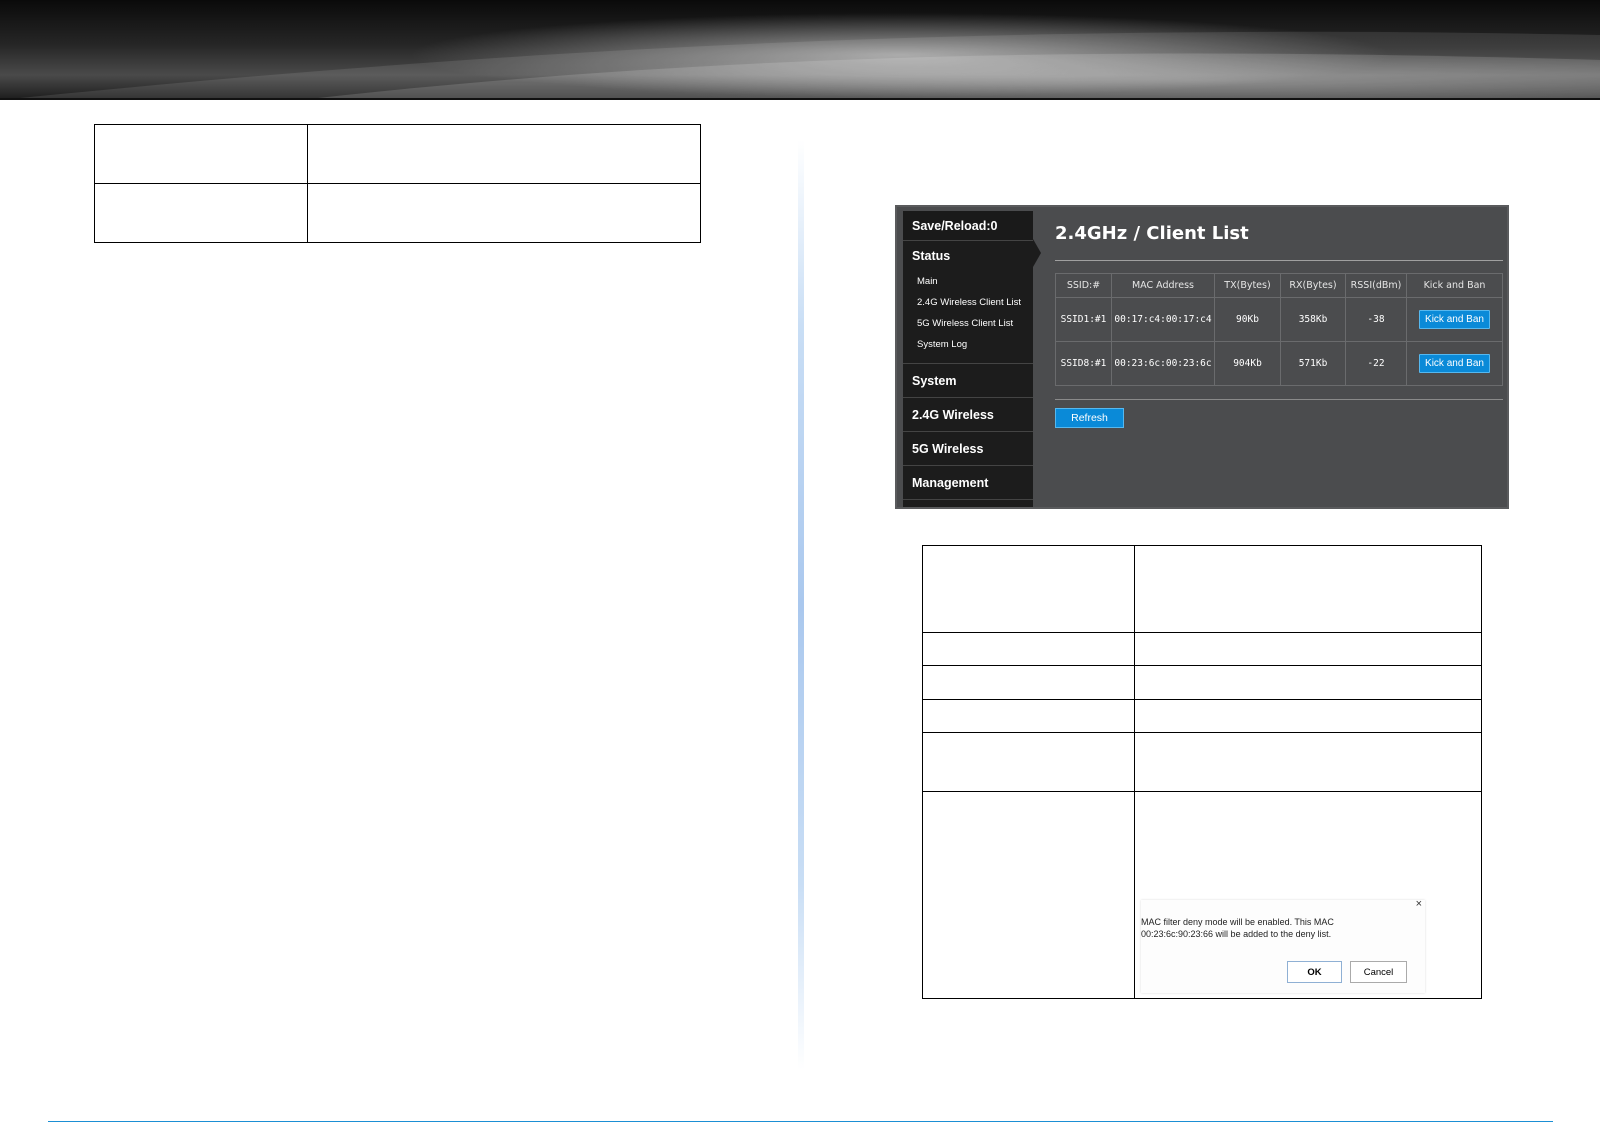 Image resolution: width=1600 pixels, height=1122 pixels. What do you see at coordinates (1313, 285) in the screenshot?
I see `col-header-rx: RX(Bytes)` at bounding box center [1313, 285].